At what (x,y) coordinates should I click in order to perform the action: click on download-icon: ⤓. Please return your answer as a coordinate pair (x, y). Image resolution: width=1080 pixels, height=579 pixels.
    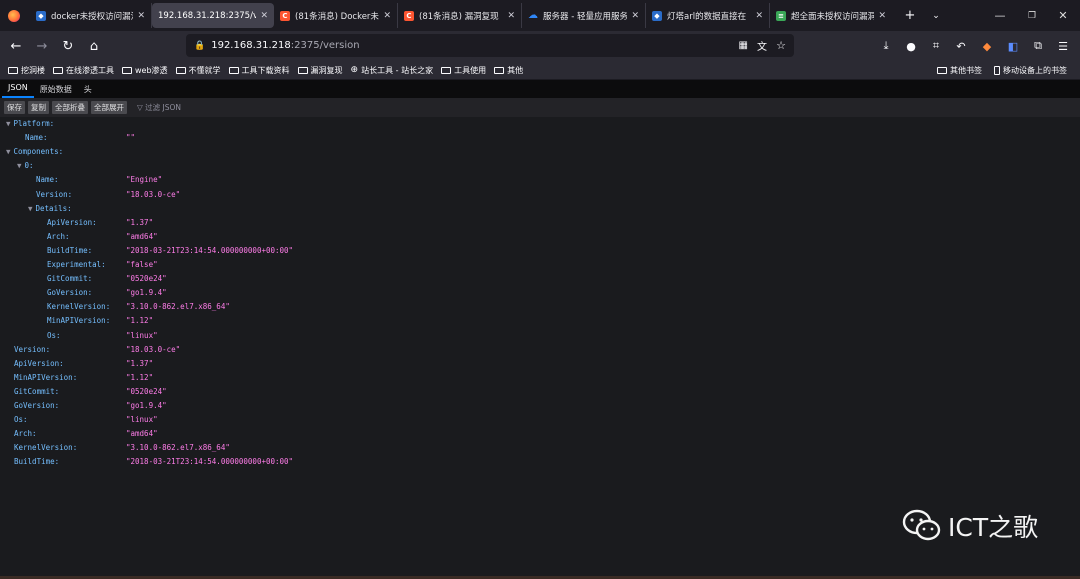
    Looking at the image, I should click on (886, 46).